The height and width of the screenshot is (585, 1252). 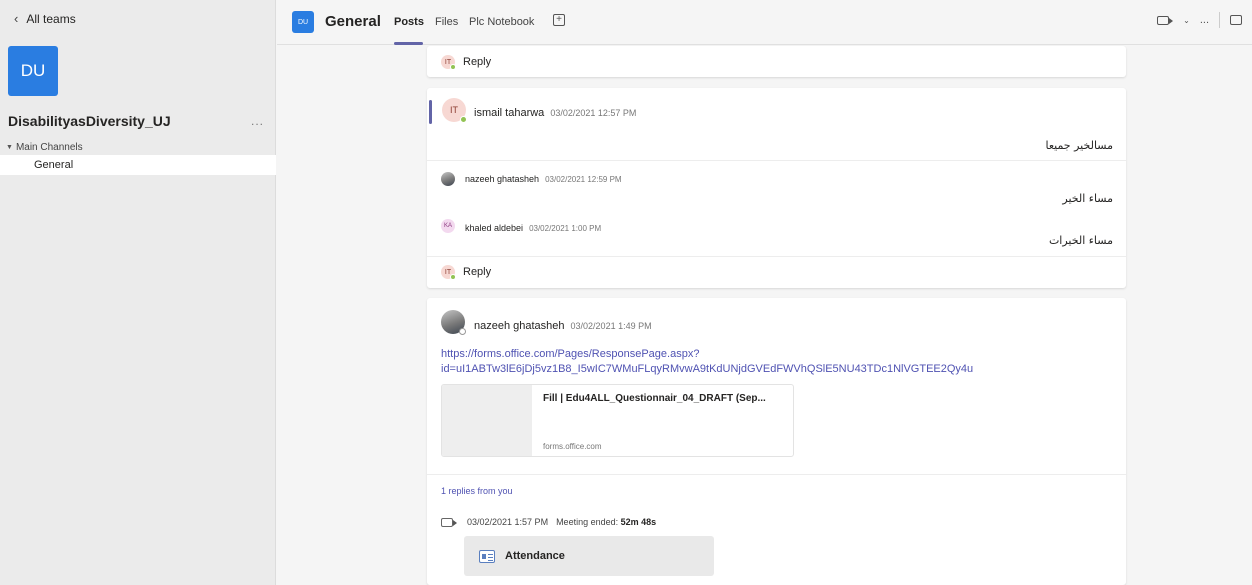 I want to click on avatar-initials: IT, so click(x=454, y=110).